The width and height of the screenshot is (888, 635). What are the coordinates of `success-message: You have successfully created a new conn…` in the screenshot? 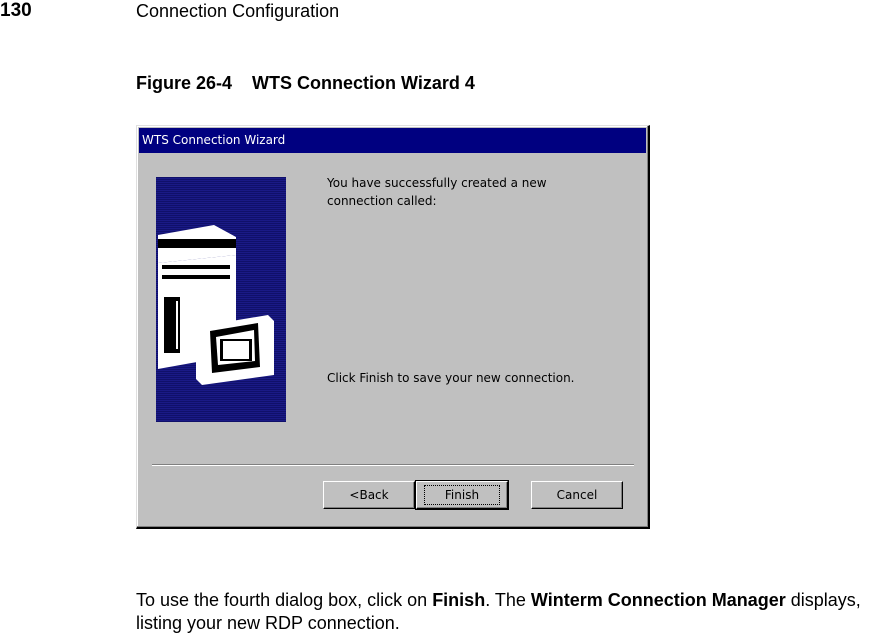 It's located at (437, 192).